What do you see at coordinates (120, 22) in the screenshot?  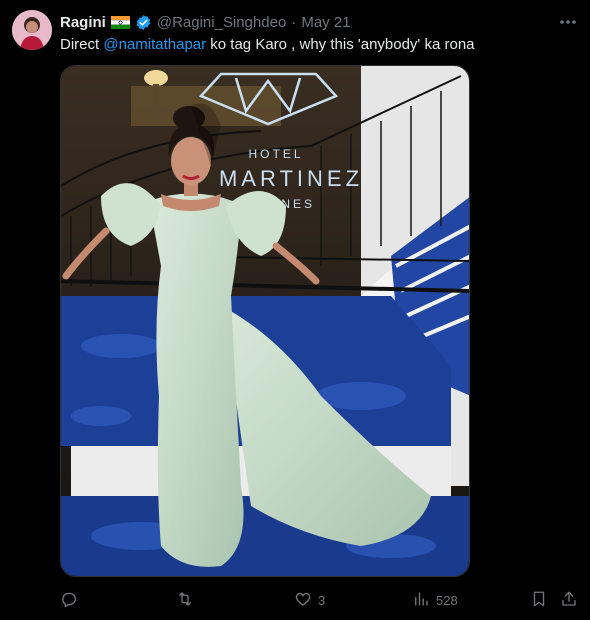 I see `india-flag-icon` at bounding box center [120, 22].